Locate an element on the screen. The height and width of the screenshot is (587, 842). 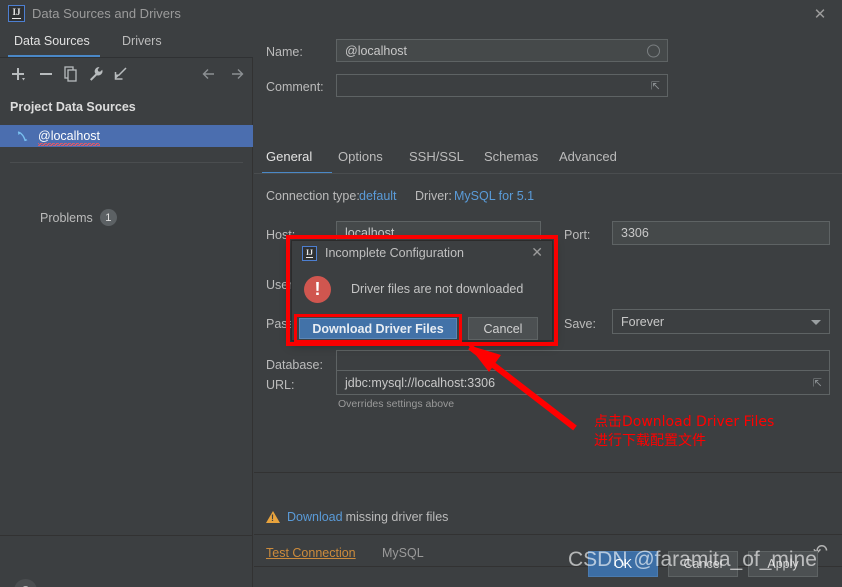
problems-label: Problems is located at coordinates (66, 217).